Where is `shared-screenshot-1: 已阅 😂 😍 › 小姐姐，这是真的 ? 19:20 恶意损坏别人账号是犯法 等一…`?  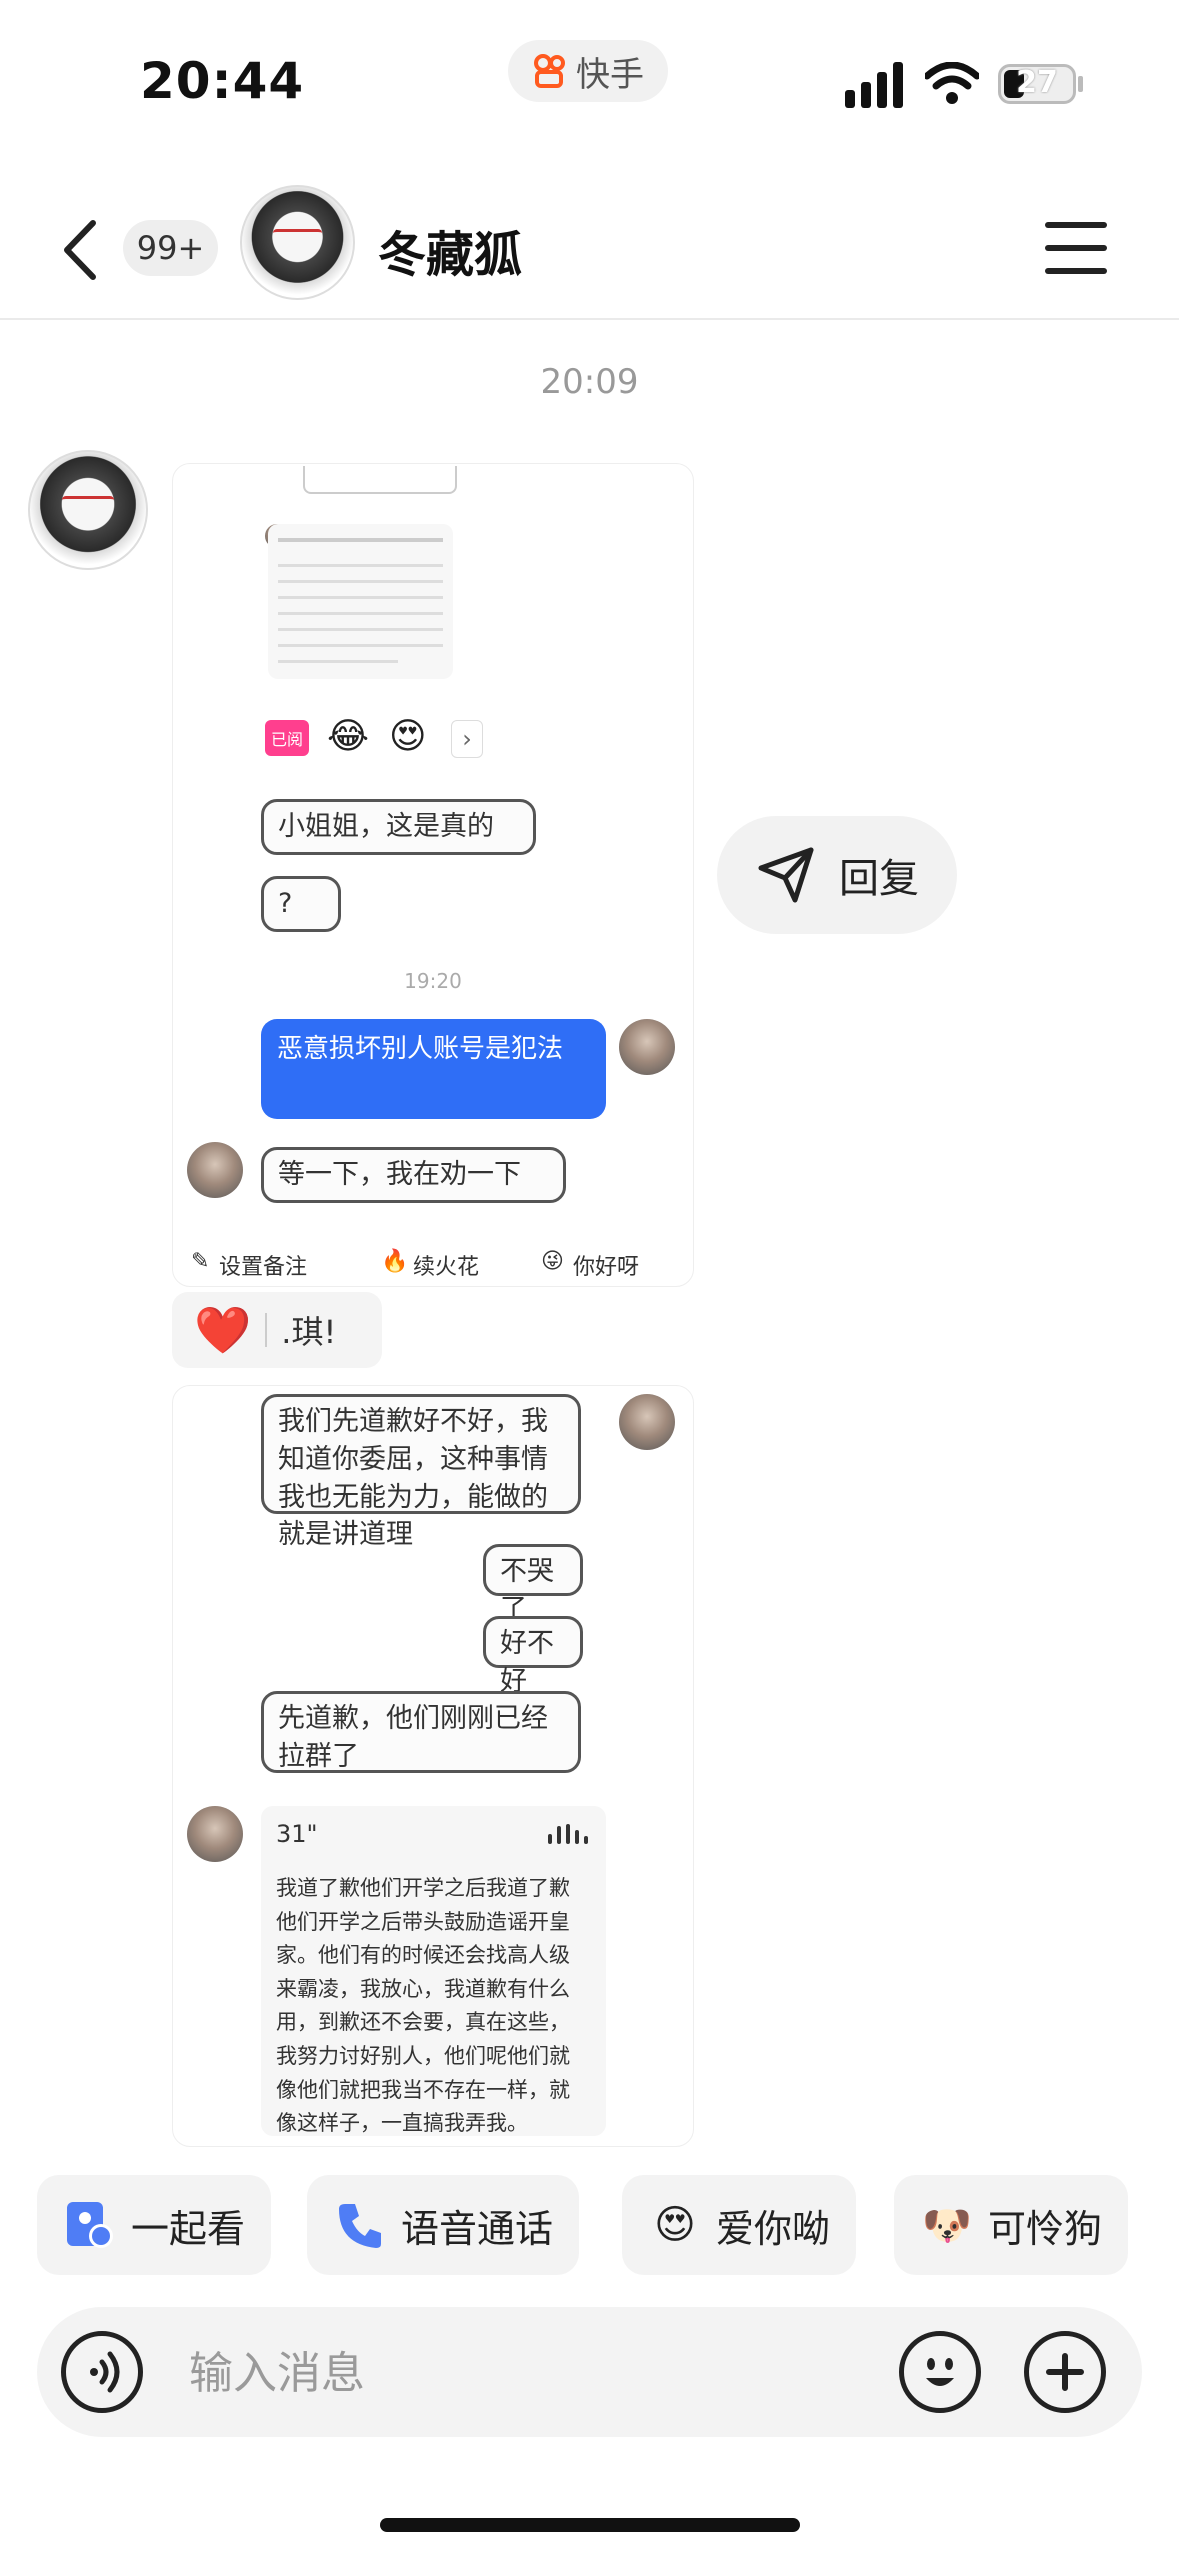 shared-screenshot-1: 已阅 😂 😍 › 小姐姐，这是真的 ? 19:20 恶意损坏别人账号是犯法 等一… is located at coordinates (433, 875).